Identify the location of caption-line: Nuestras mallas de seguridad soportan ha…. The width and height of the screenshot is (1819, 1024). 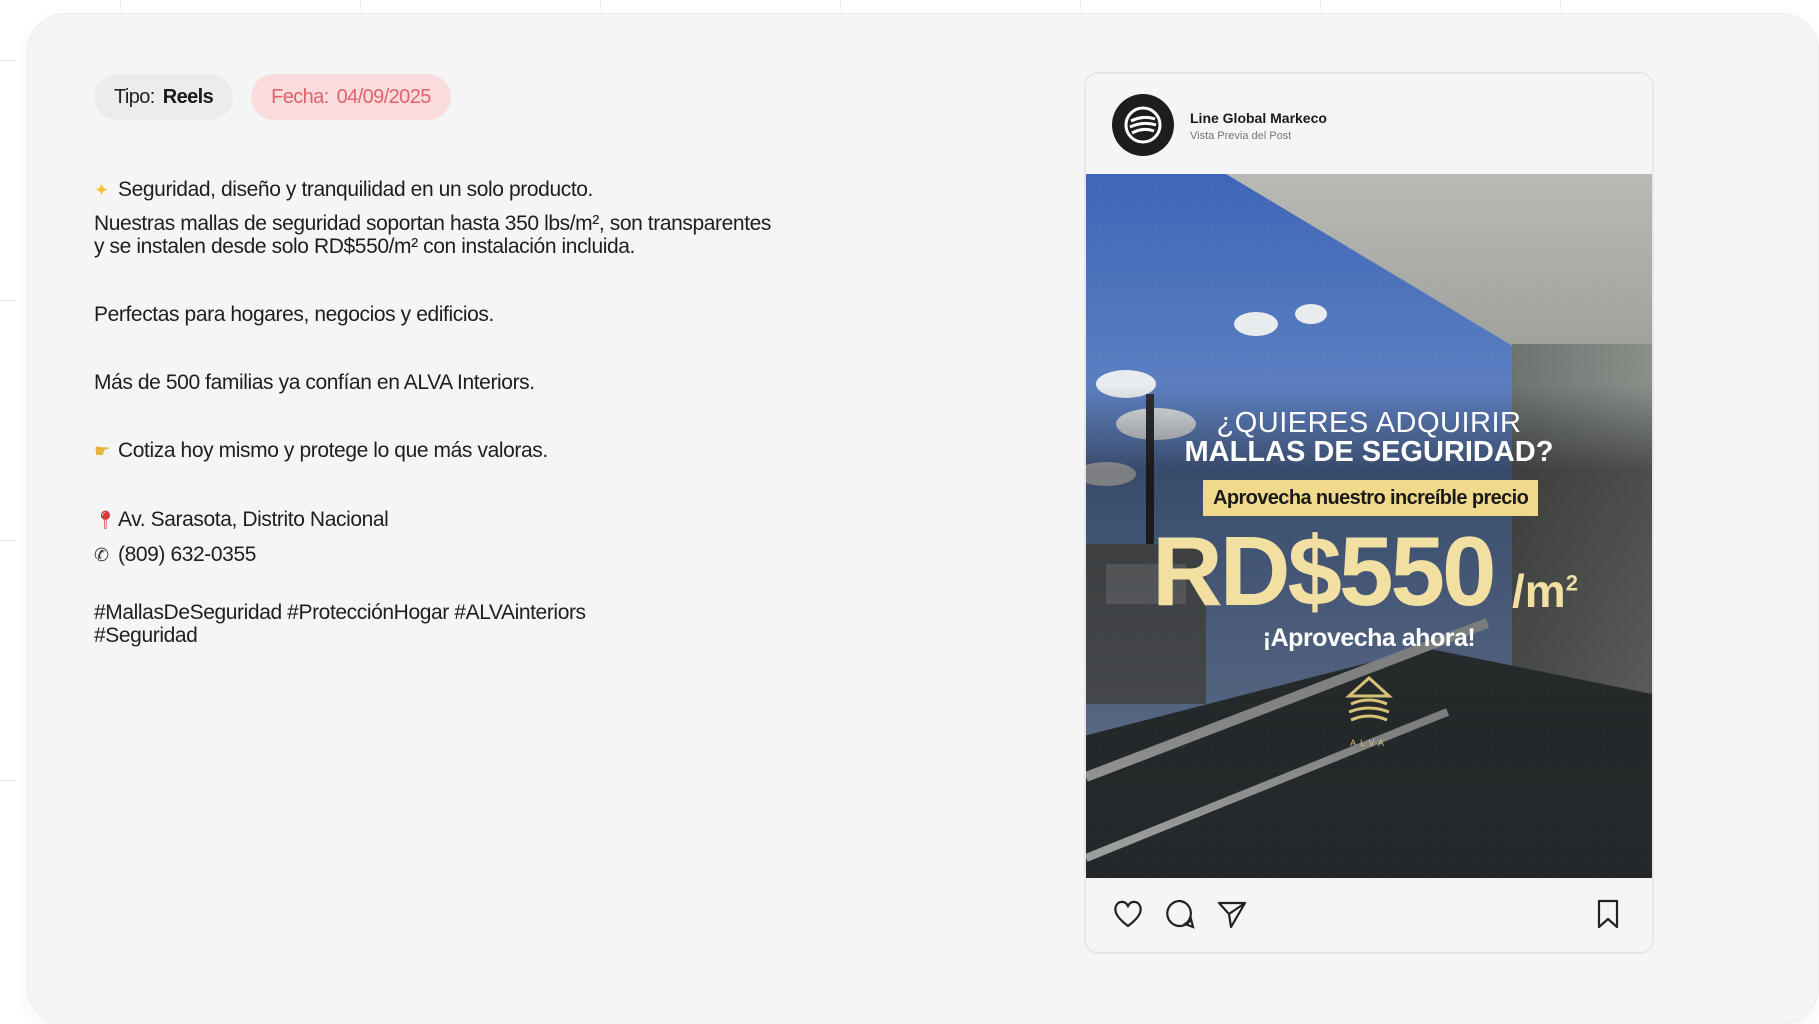
(433, 235).